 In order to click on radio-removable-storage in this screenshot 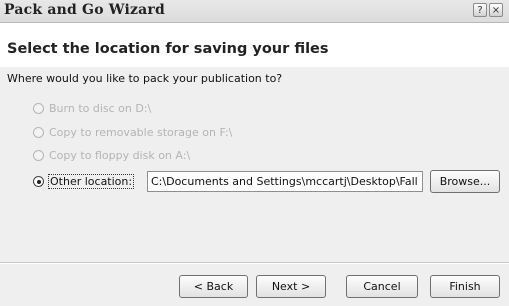, I will do `click(38, 132)`.